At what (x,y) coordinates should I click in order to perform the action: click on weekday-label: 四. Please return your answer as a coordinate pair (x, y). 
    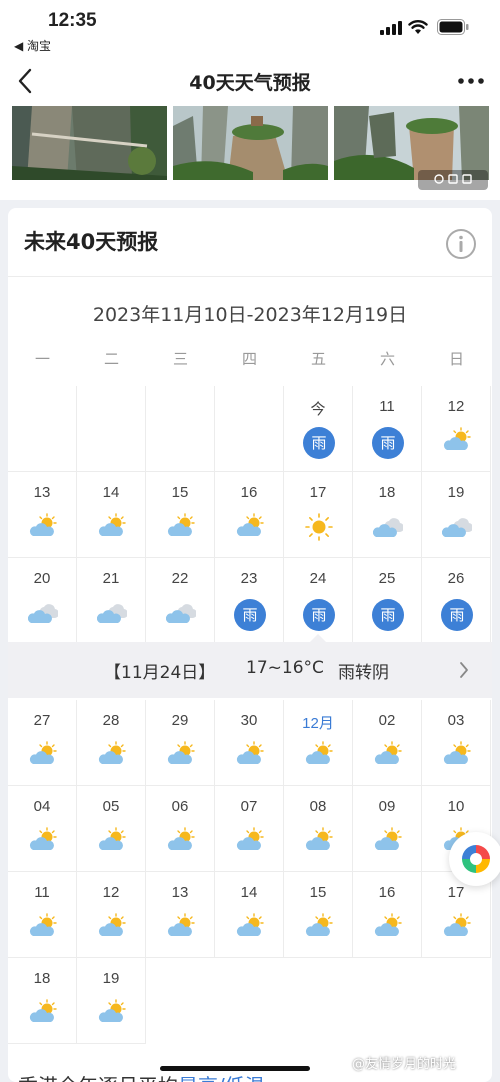
    Looking at the image, I should click on (249, 359).